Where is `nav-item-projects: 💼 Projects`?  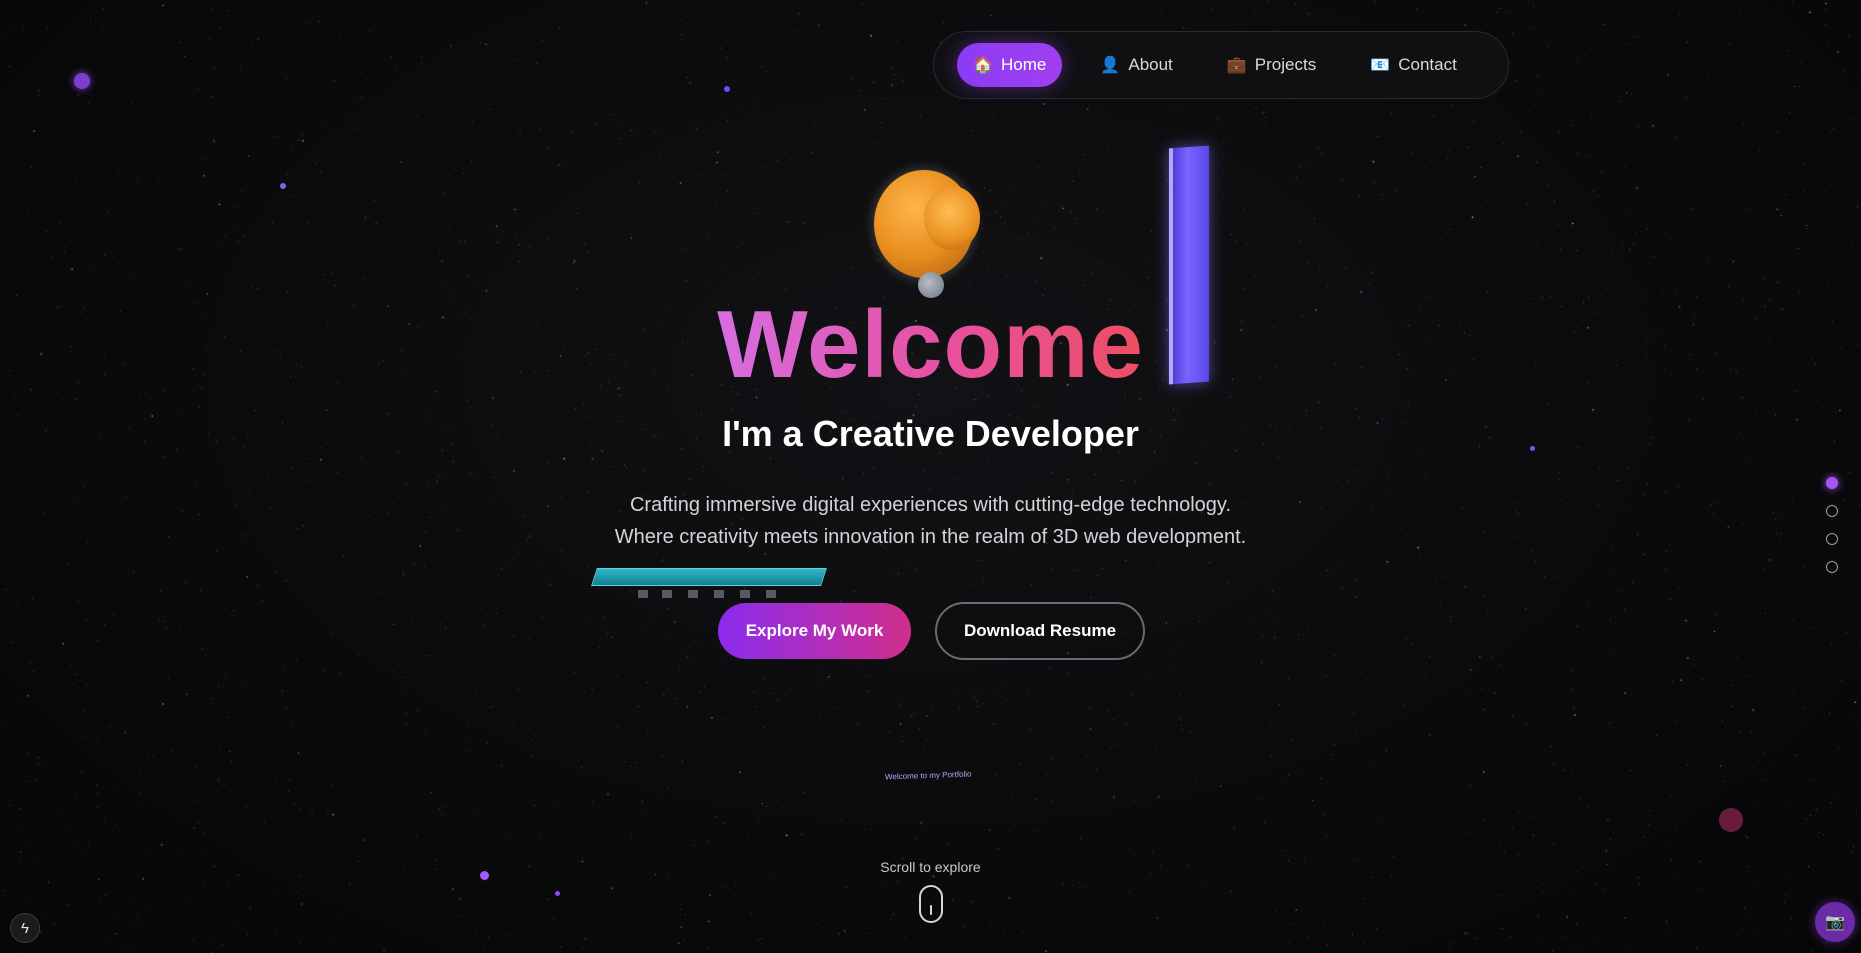 nav-item-projects: 💼 Projects is located at coordinates (1271, 65).